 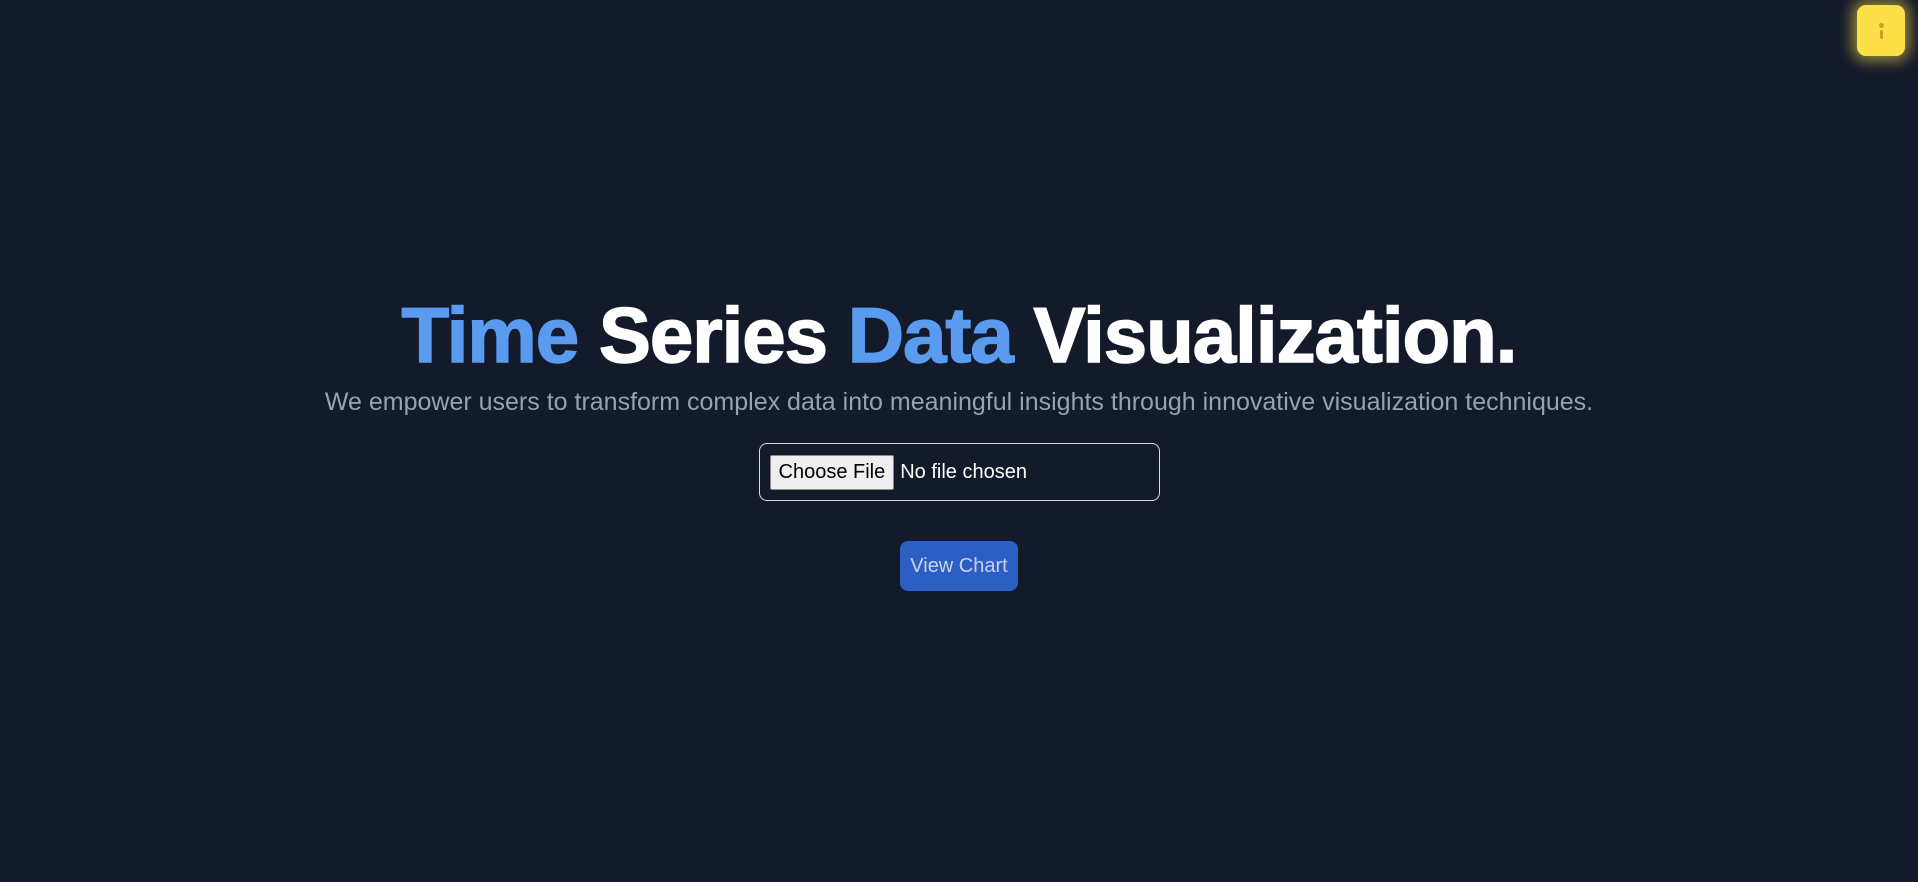 What do you see at coordinates (713, 335) in the screenshot?
I see `title-word-series: Series` at bounding box center [713, 335].